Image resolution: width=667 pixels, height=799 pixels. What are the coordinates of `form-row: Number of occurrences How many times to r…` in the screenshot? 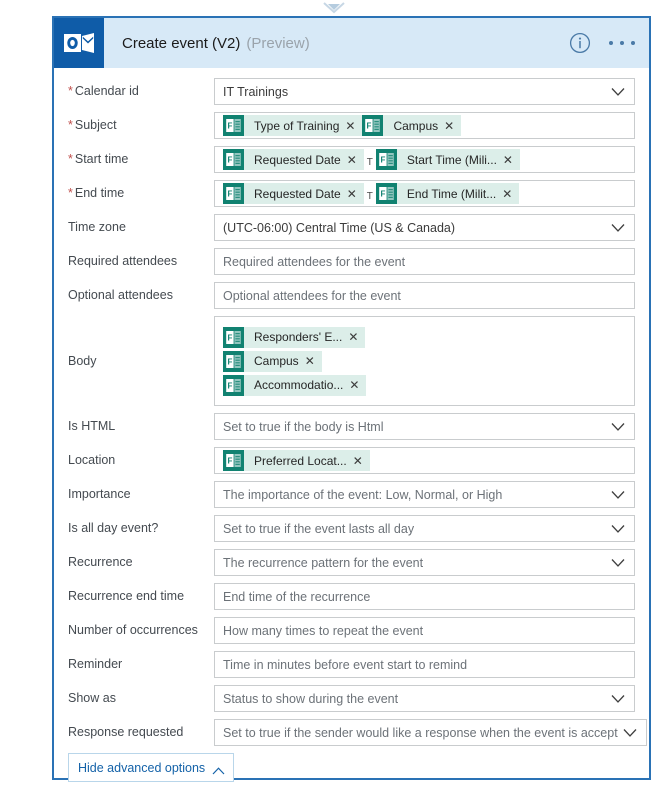 It's located at (351, 630).